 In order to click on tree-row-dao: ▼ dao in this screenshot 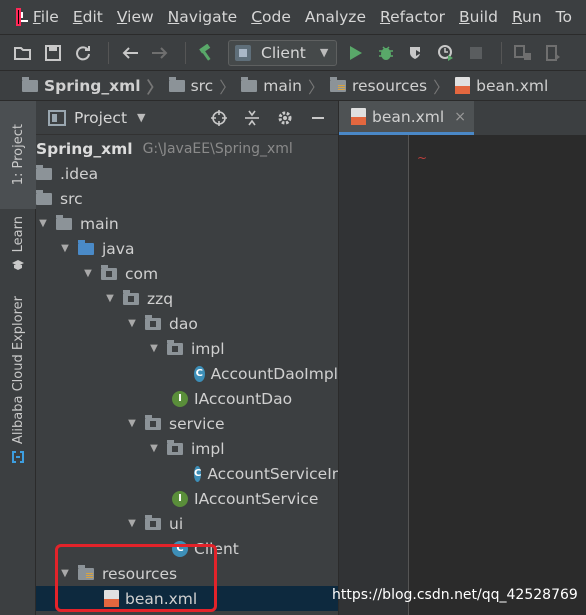, I will do `click(187, 323)`.